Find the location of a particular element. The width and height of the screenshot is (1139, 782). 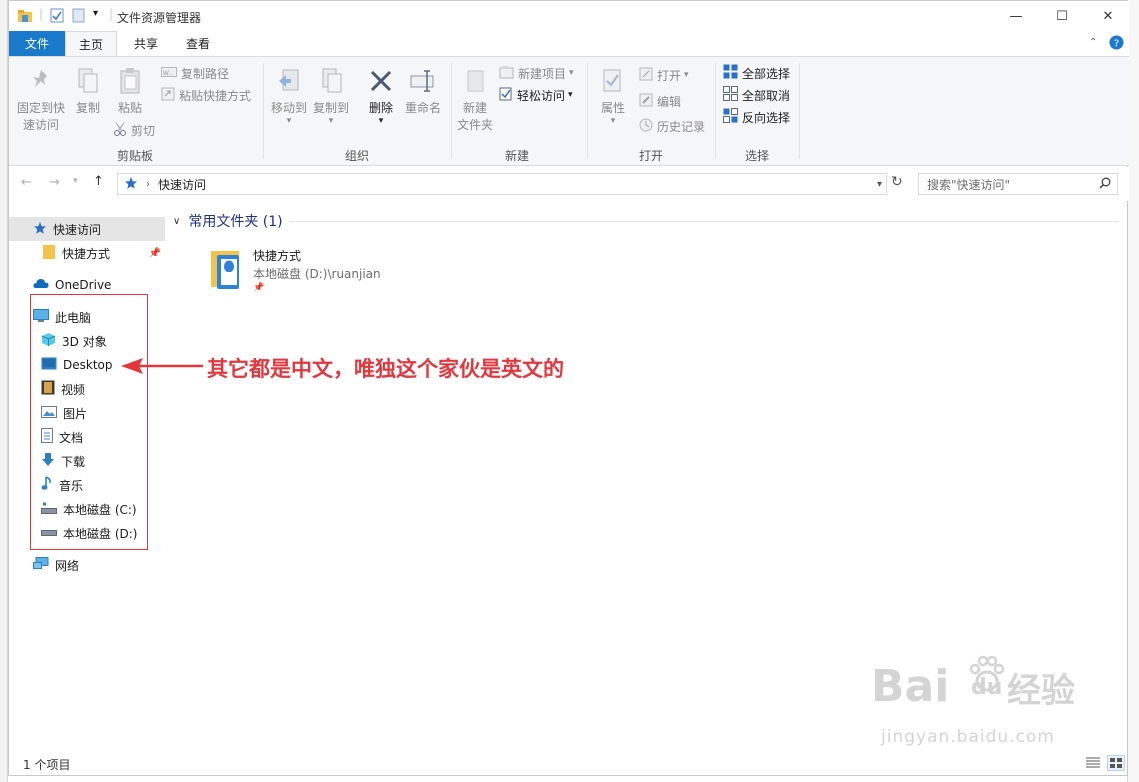

watermark-brand: Bai is located at coordinates (910, 686).